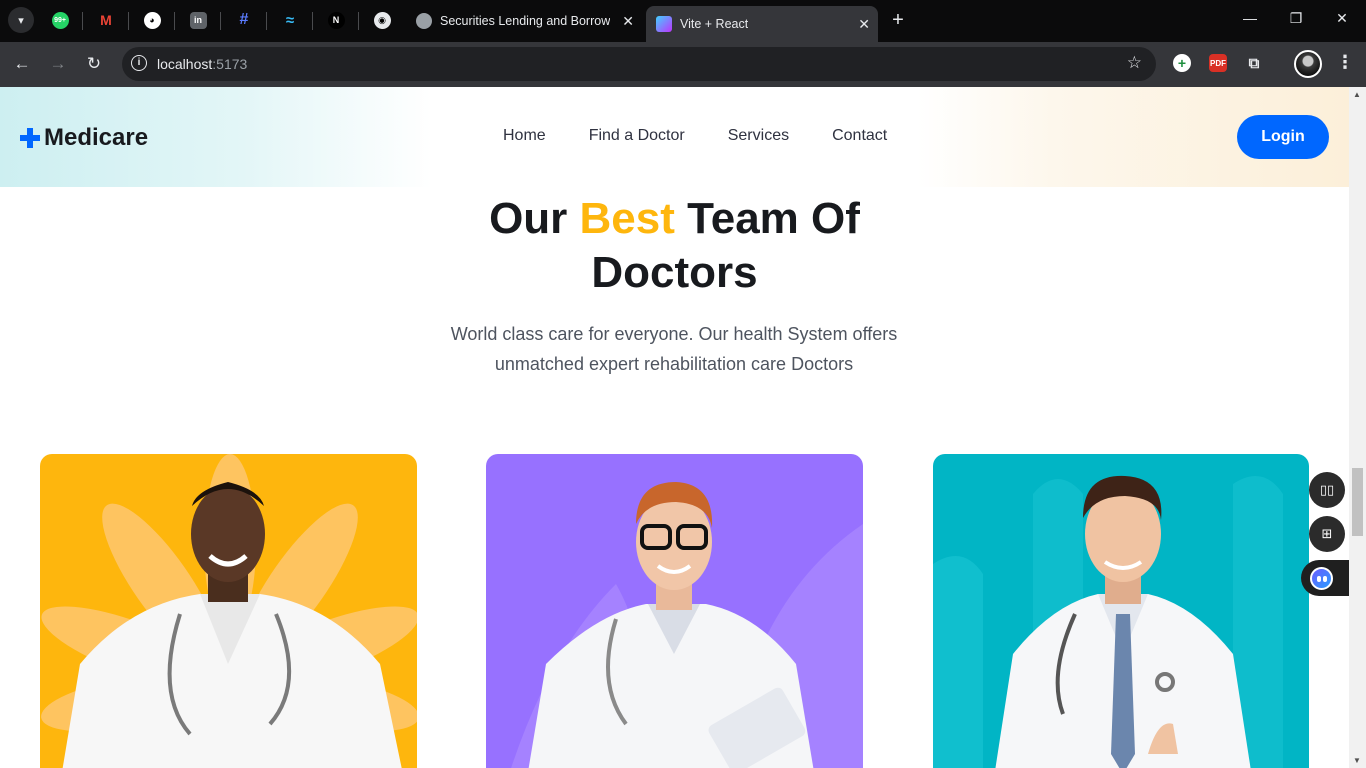  I want to click on linkedin-icon: in, so click(198, 20).